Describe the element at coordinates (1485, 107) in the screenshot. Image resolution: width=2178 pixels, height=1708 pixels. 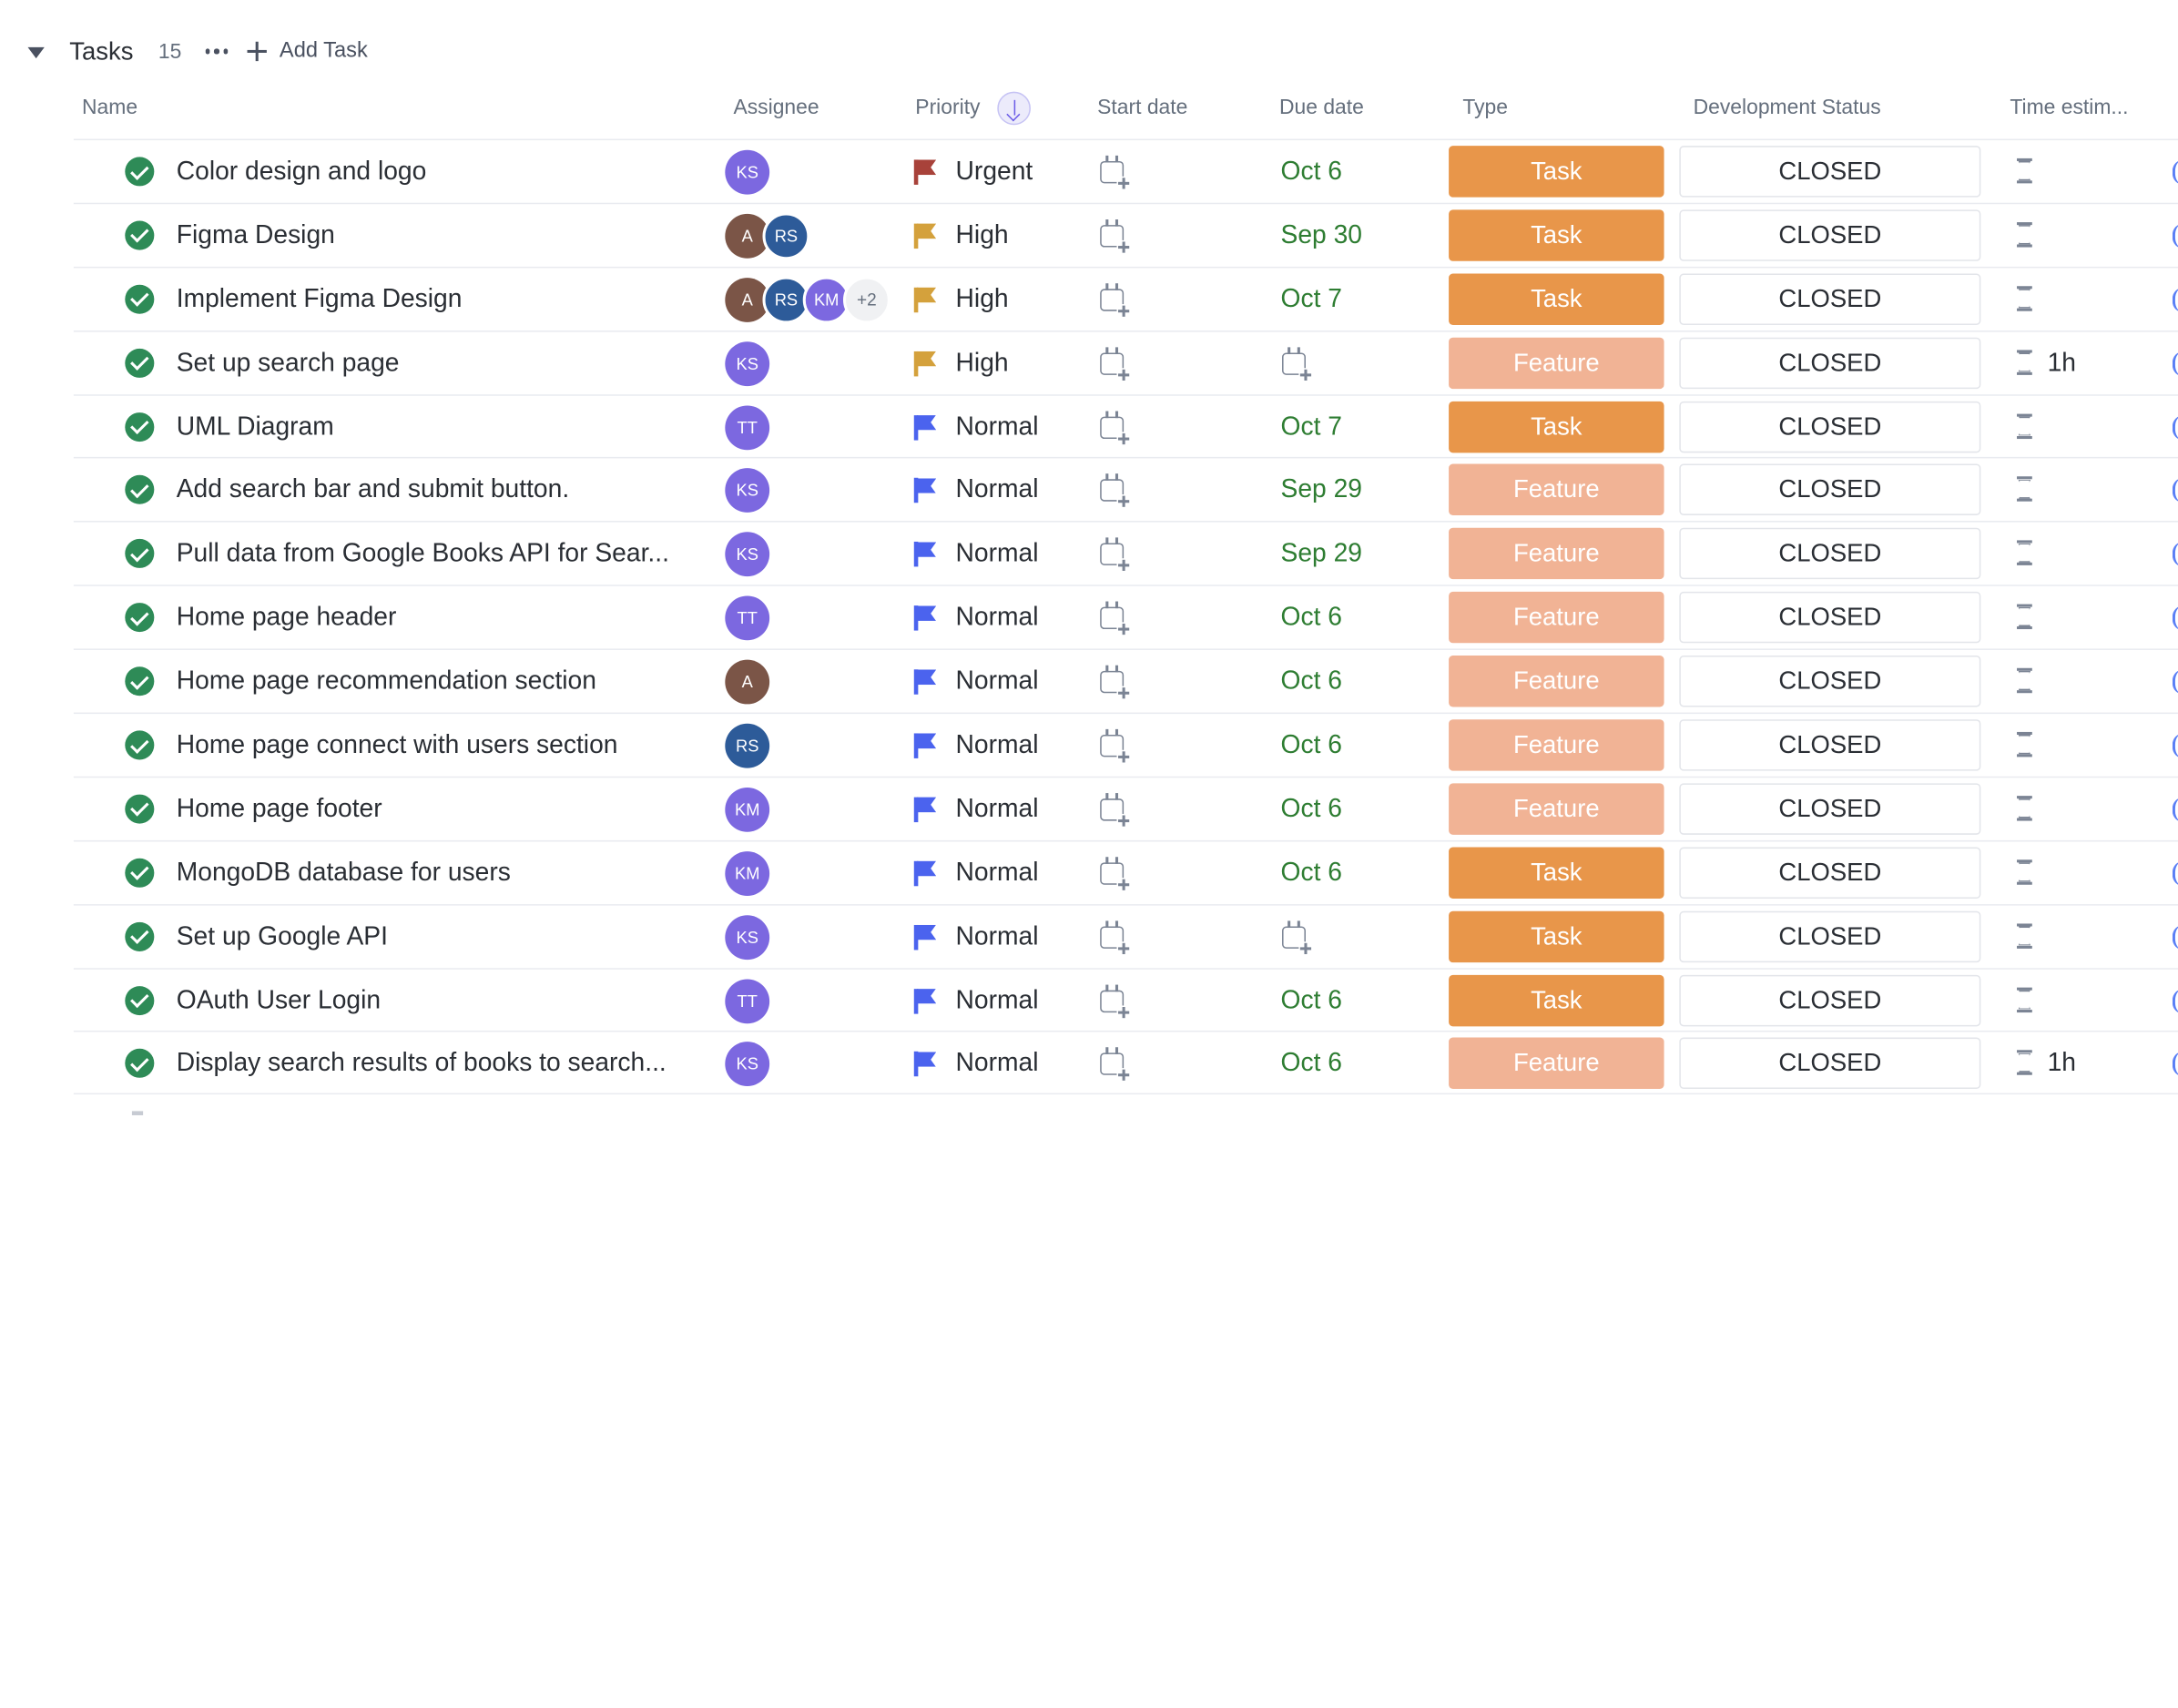
I see `column-header-type: Type` at that location.